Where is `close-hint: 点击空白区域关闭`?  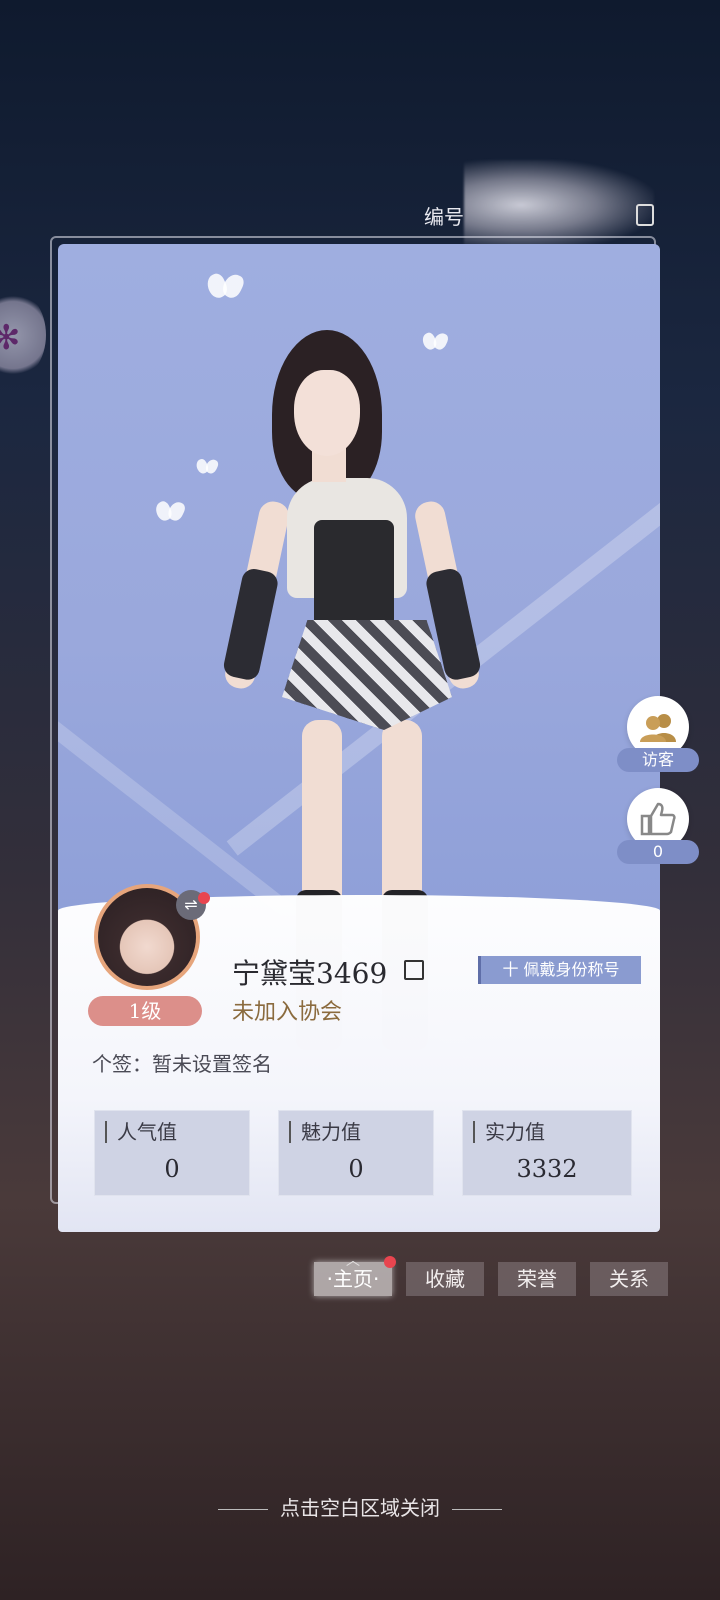 close-hint: 点击空白区域关闭 is located at coordinates (360, 1506).